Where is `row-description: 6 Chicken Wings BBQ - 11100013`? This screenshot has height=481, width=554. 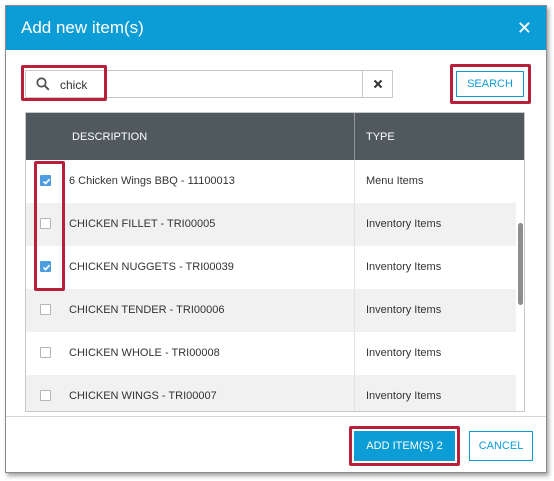
row-description: 6 Chicken Wings BBQ - 11100013 is located at coordinates (152, 181).